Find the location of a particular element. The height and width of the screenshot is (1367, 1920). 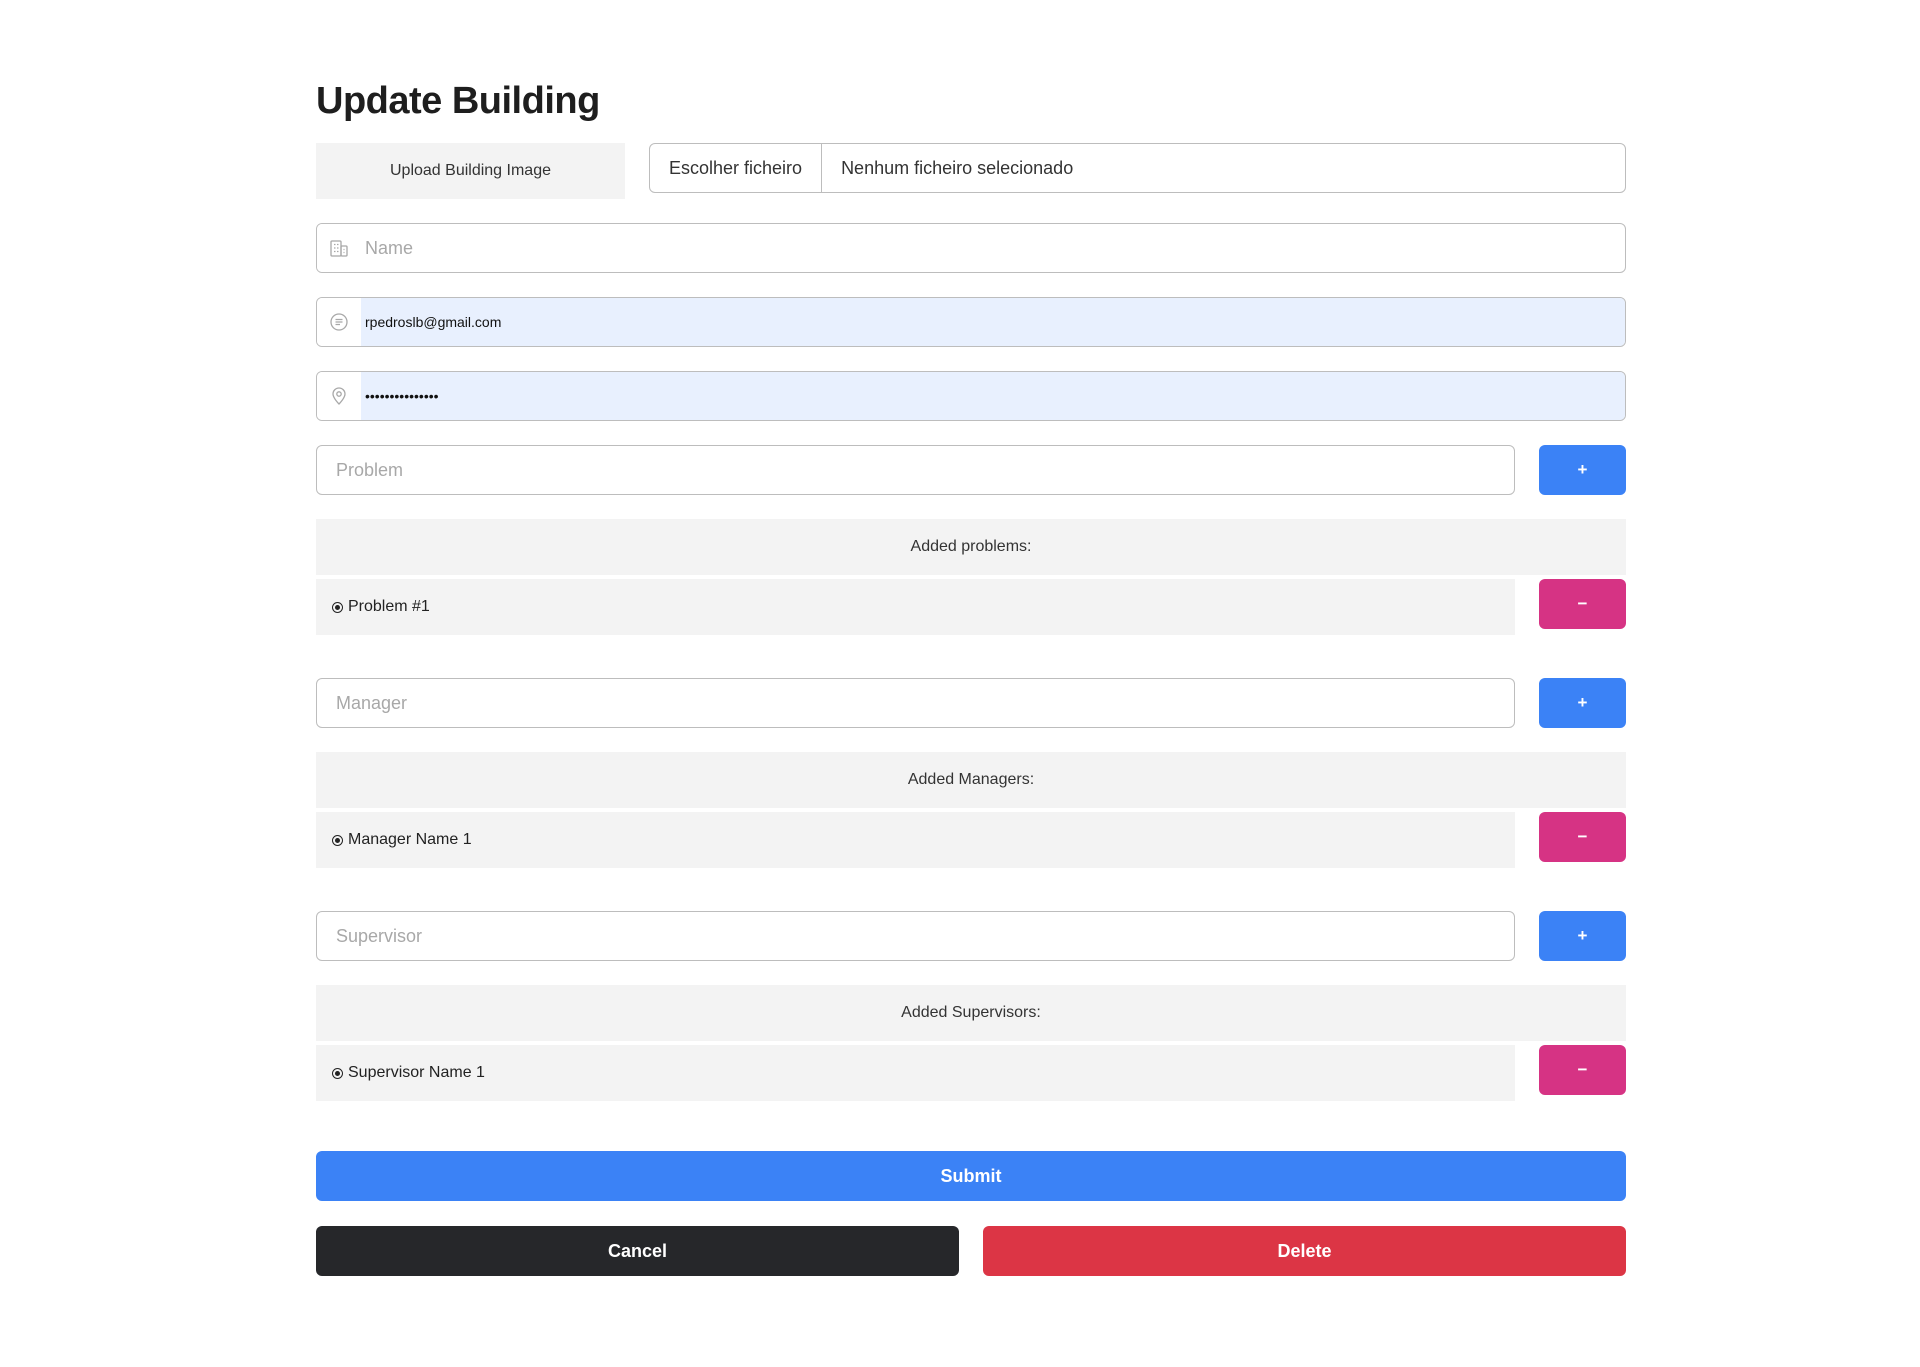

choose-file-button: Escolher ficheiro is located at coordinates (736, 168).